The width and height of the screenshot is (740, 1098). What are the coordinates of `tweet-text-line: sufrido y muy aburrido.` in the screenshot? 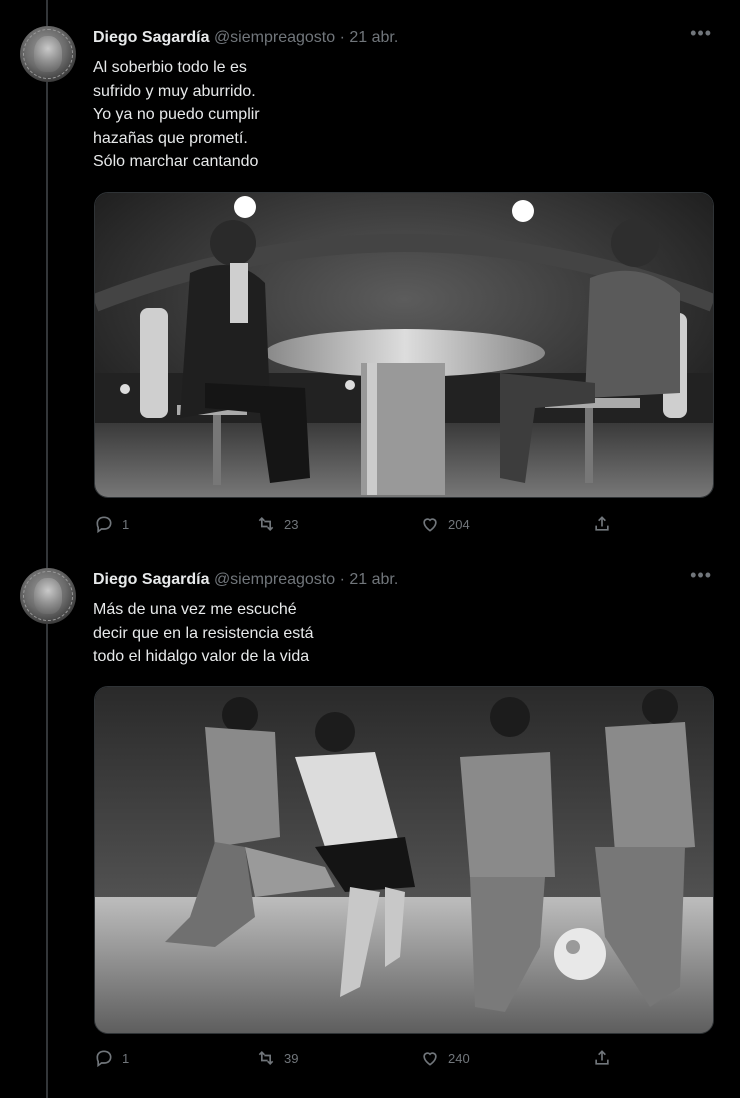 It's located at (174, 91).